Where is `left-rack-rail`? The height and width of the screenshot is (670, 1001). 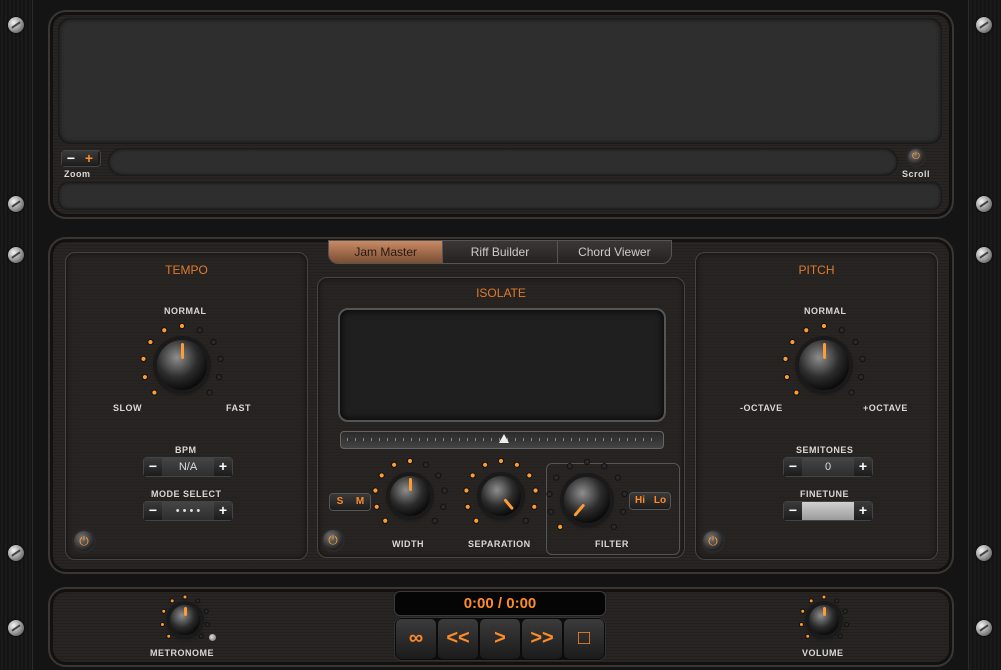 left-rack-rail is located at coordinates (16, 335).